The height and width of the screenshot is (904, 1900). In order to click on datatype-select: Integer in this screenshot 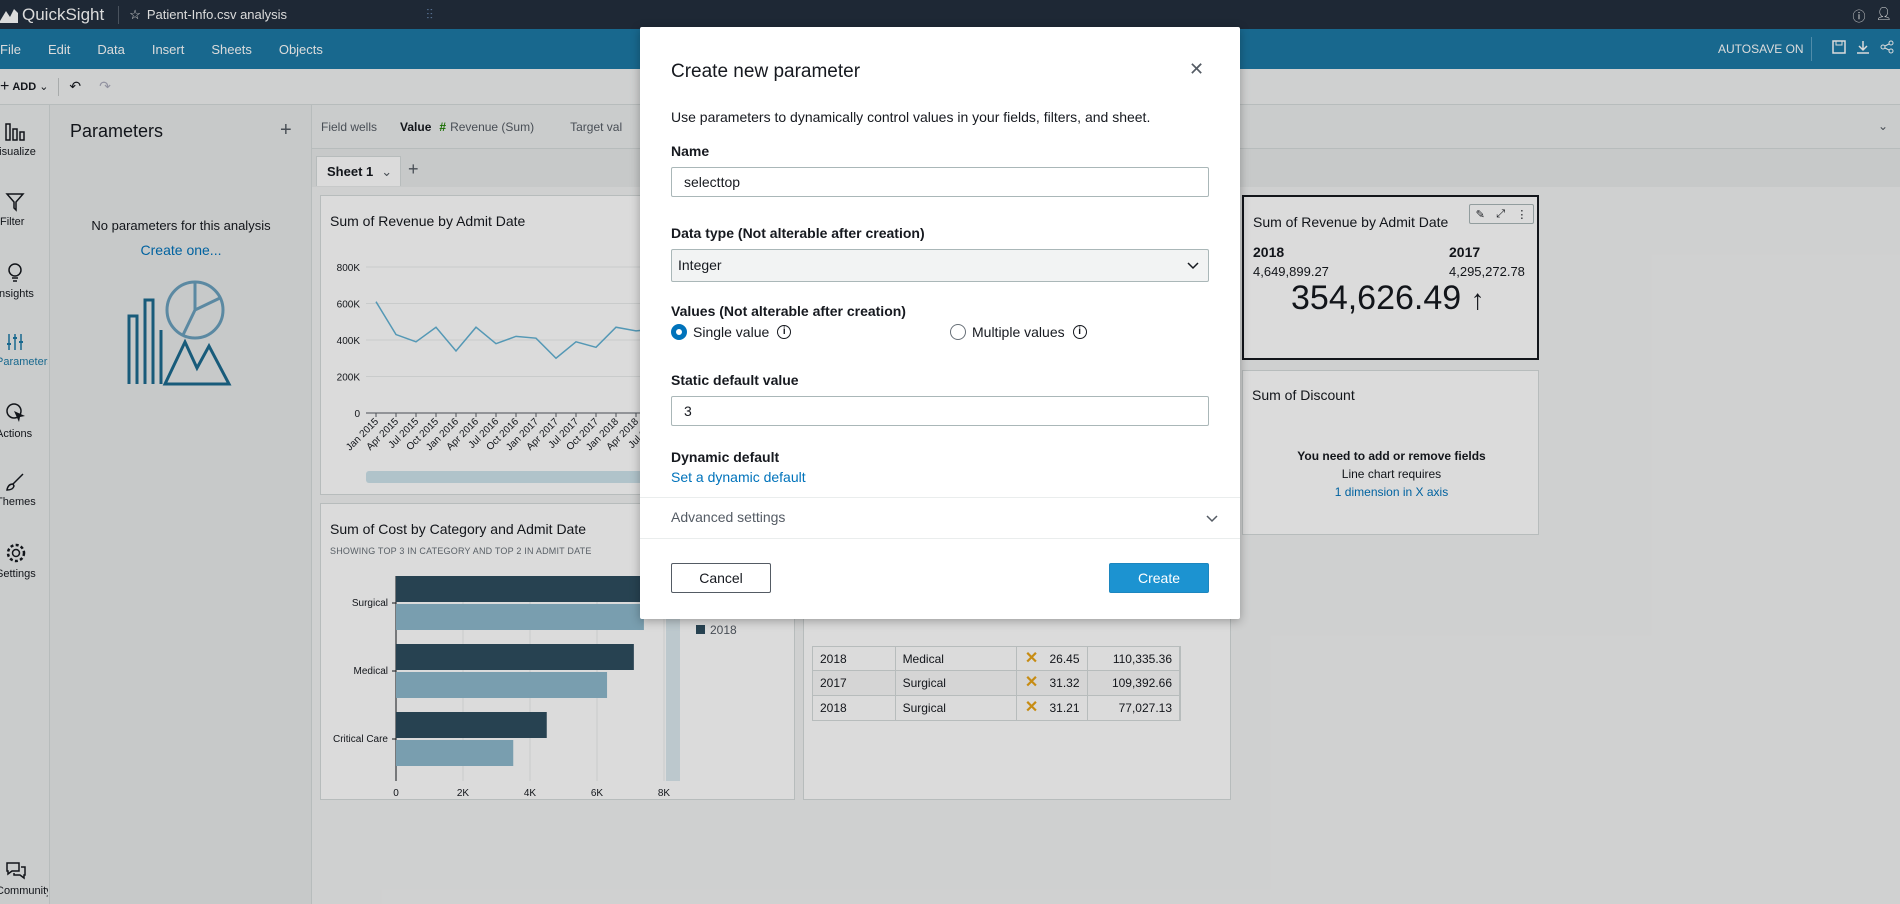, I will do `click(940, 265)`.